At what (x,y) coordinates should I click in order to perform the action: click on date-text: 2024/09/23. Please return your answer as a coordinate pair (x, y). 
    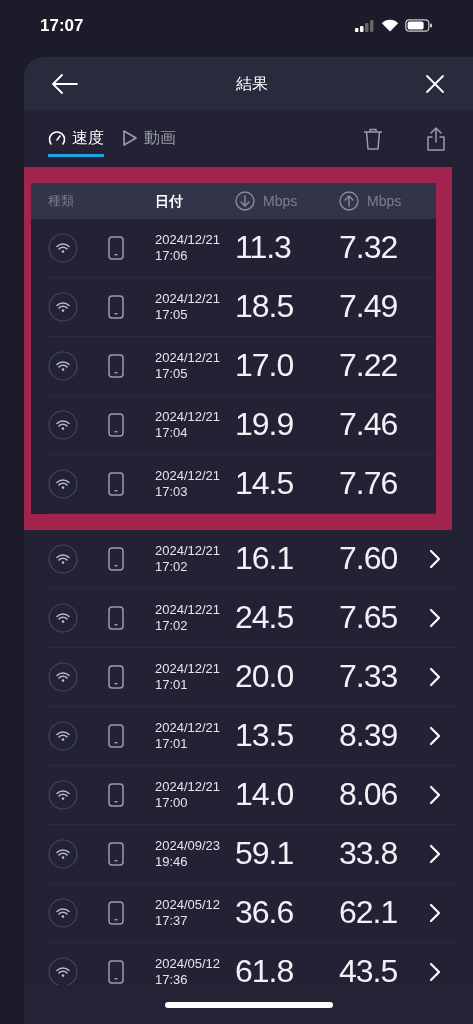
    Looking at the image, I should click on (188, 846).